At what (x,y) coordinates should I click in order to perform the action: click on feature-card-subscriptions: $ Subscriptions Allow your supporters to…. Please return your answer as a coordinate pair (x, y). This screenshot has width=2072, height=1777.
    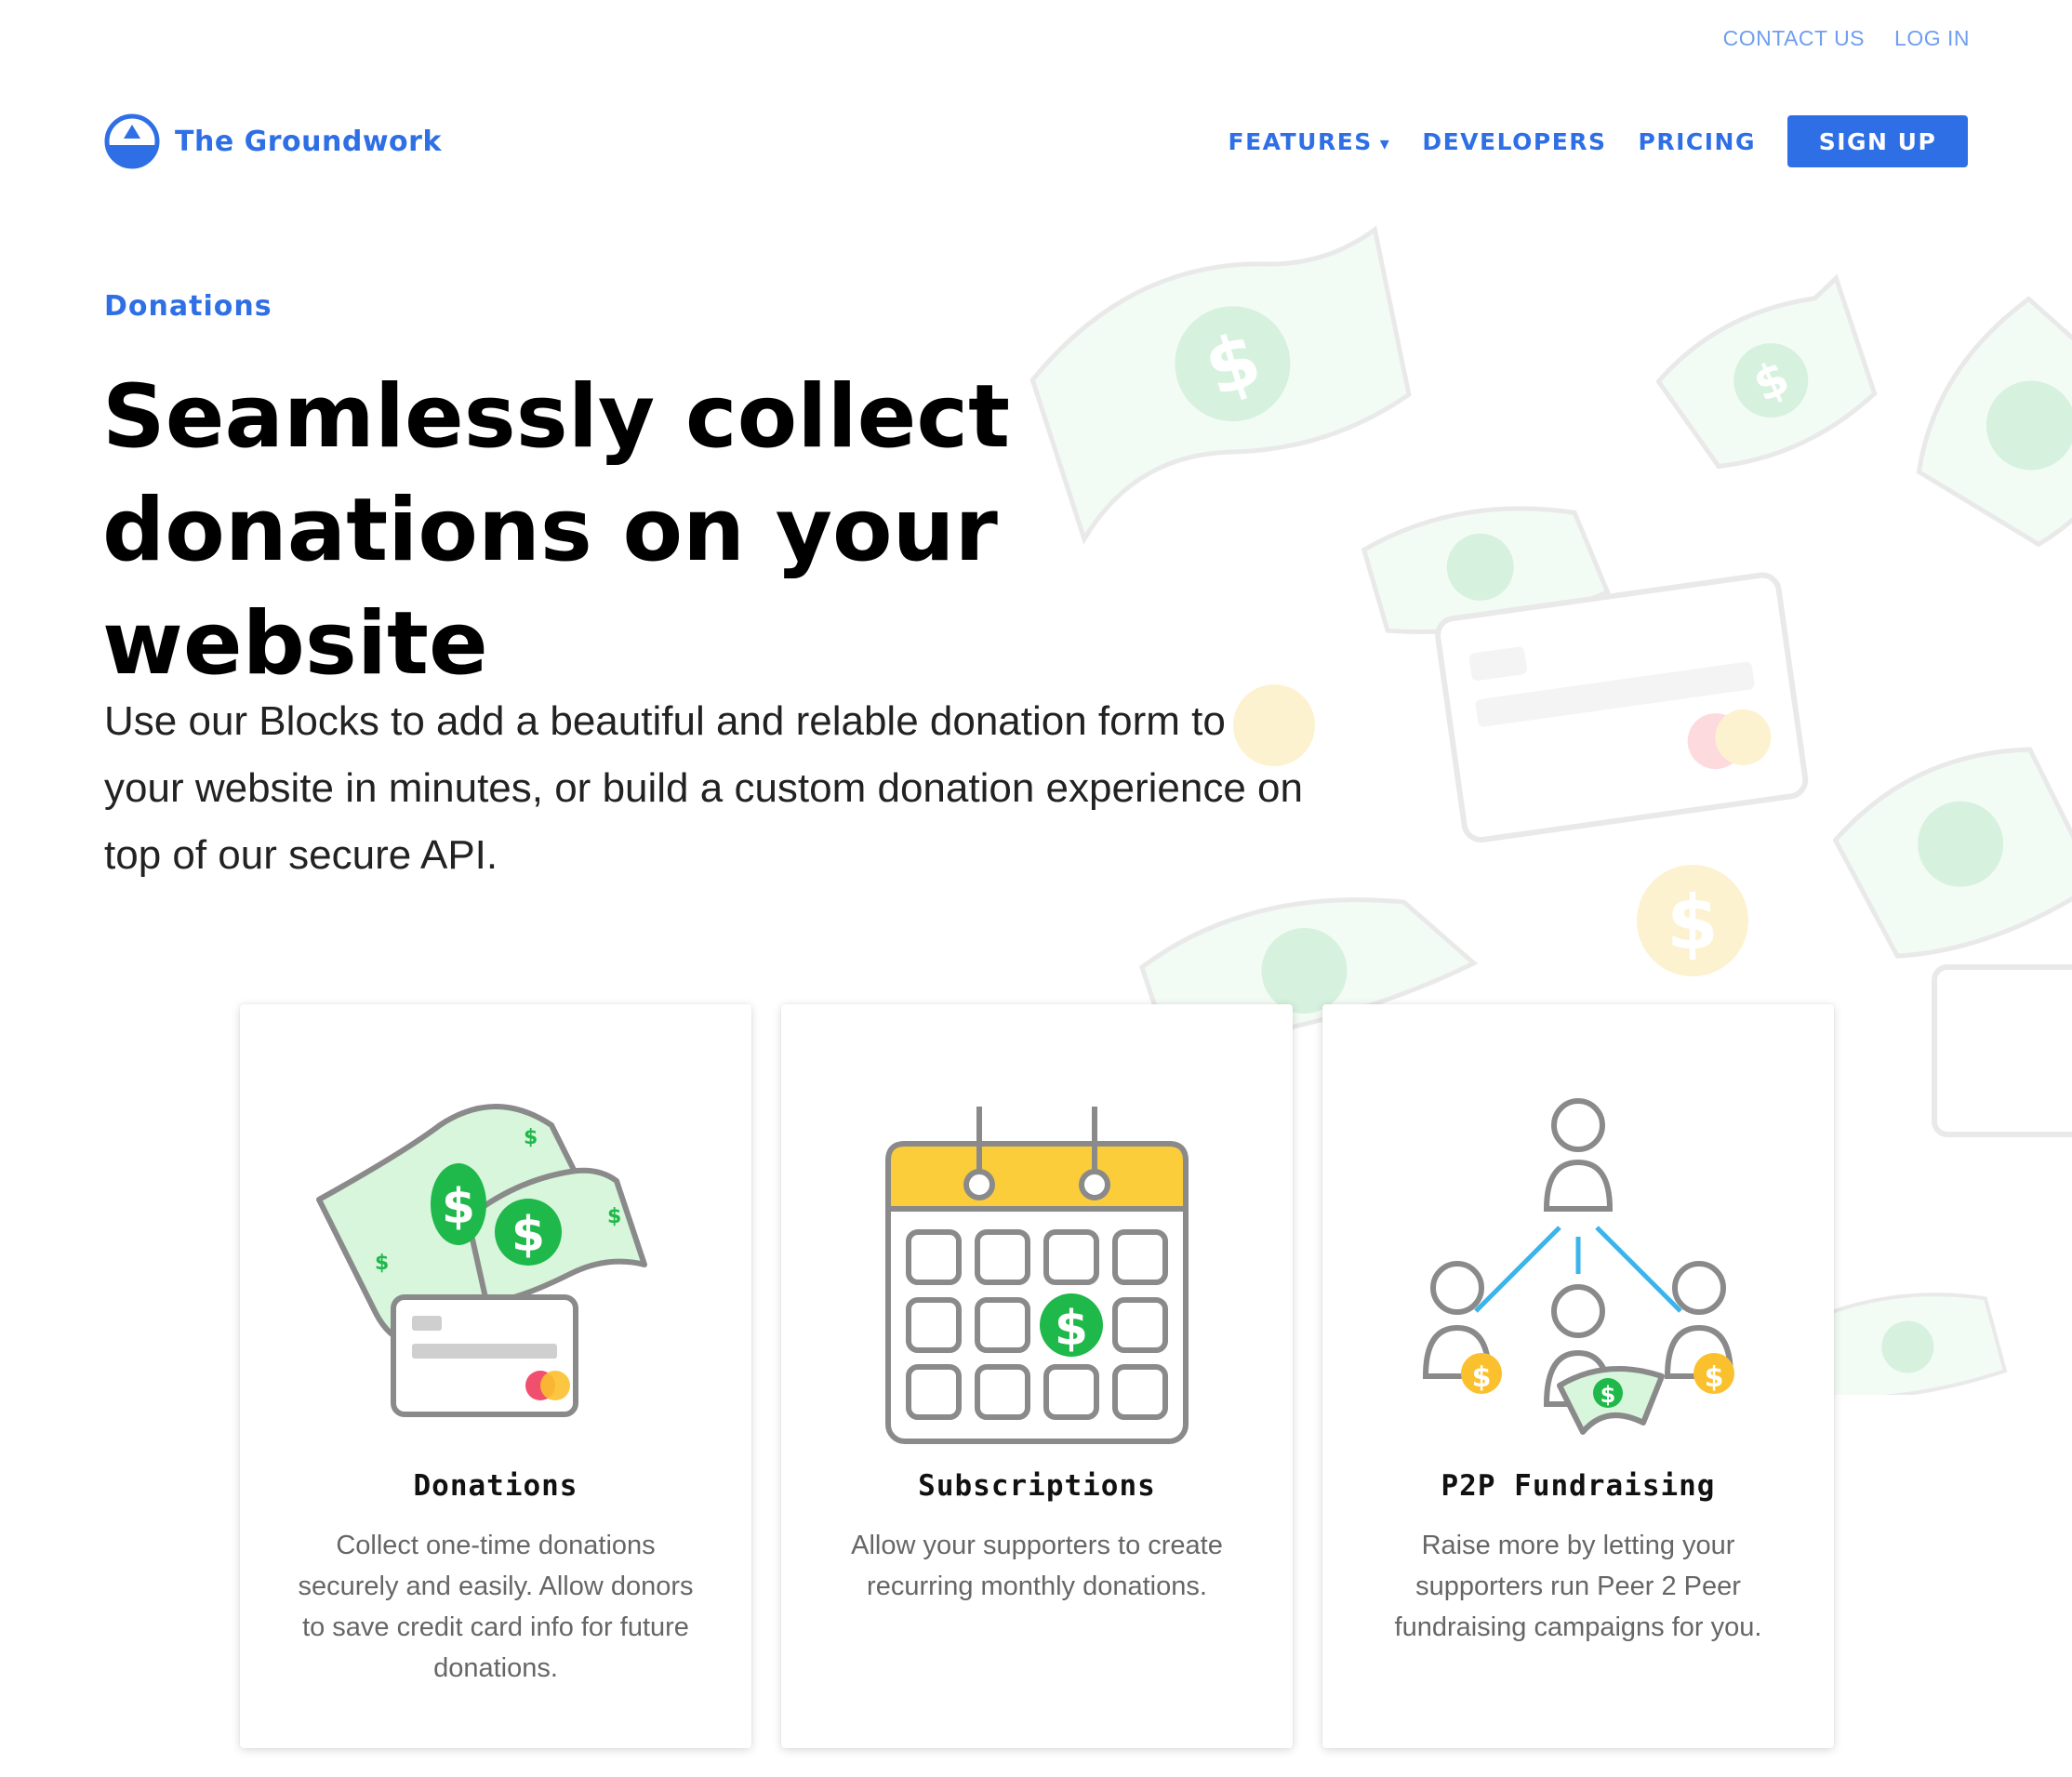
    Looking at the image, I should click on (1037, 1376).